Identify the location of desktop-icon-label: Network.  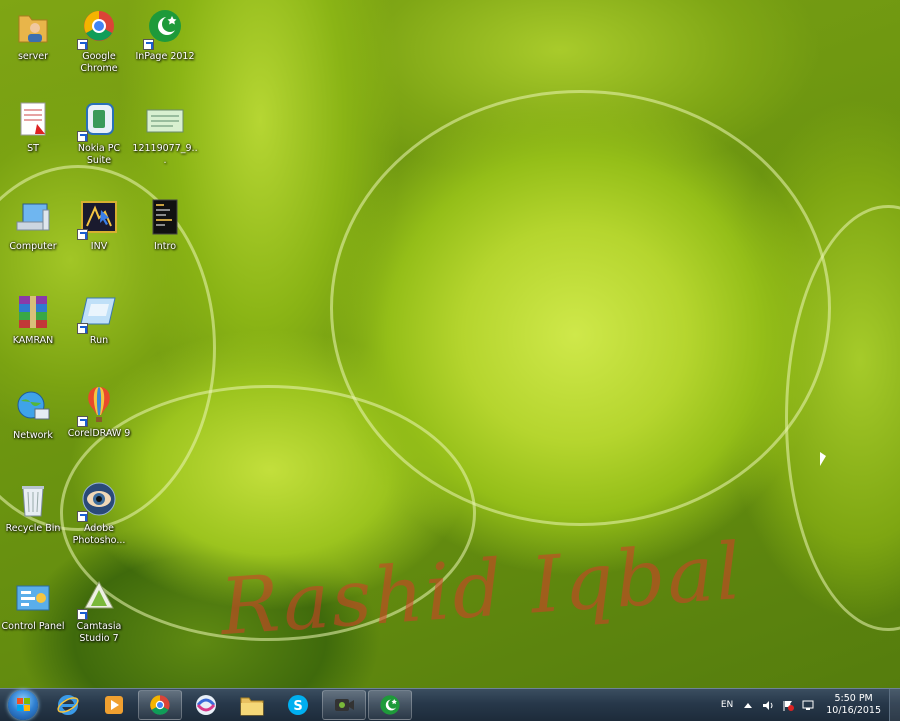
(33, 435).